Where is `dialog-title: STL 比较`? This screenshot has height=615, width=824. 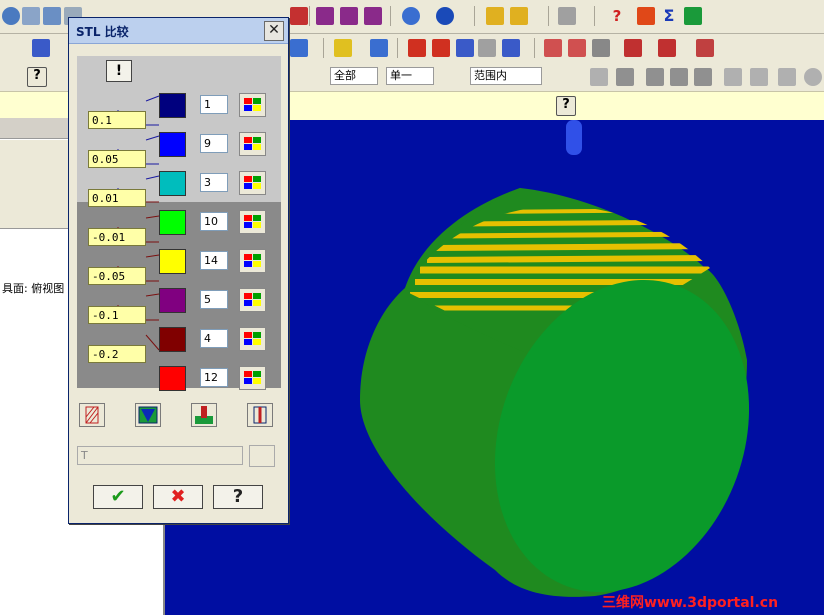 dialog-title: STL 比较 is located at coordinates (102, 32).